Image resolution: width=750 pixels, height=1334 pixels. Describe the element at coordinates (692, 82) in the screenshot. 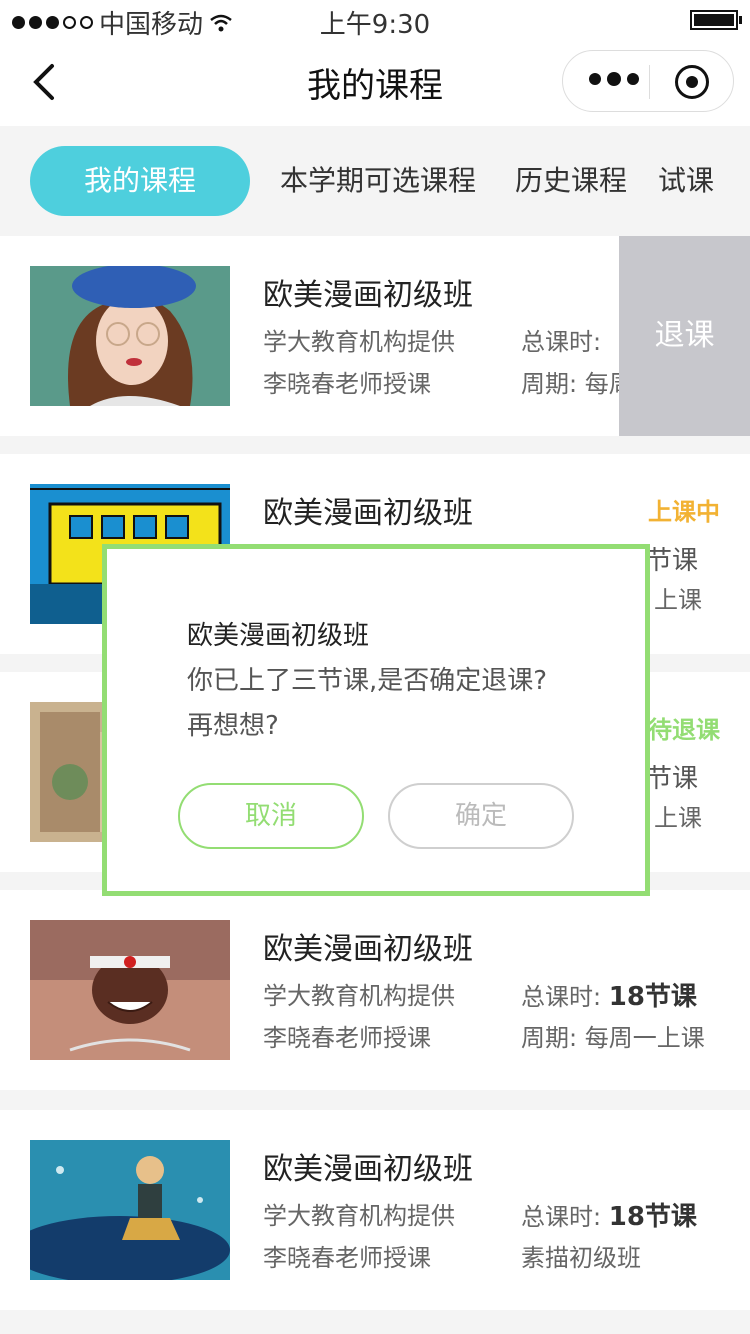

I see `close-target-icon` at that location.